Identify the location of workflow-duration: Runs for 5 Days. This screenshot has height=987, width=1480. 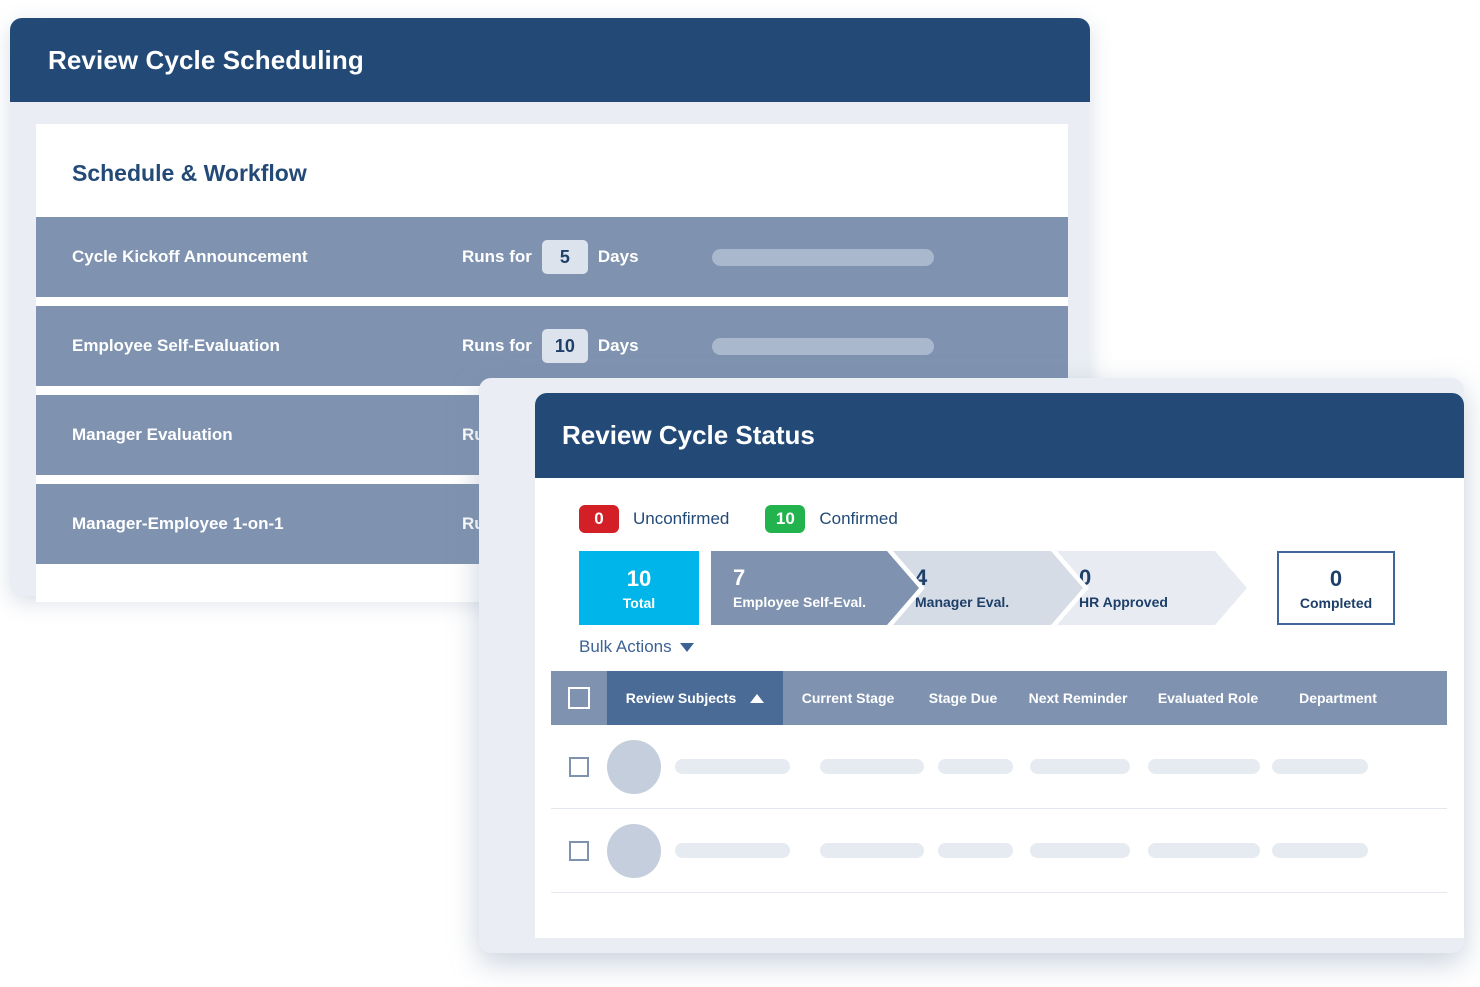
(587, 257).